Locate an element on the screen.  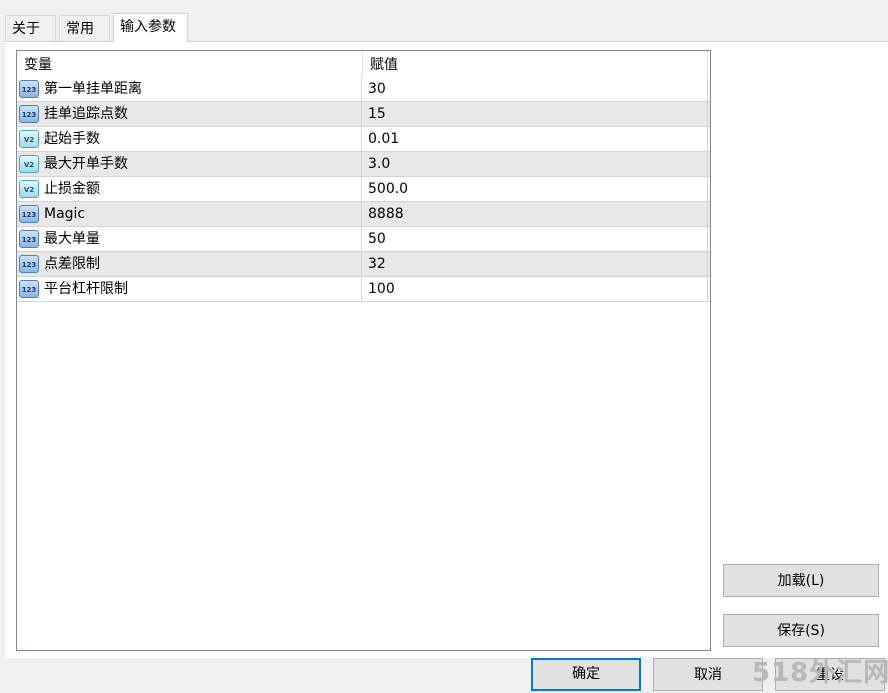
tab-about: 关于 is located at coordinates (30, 28).